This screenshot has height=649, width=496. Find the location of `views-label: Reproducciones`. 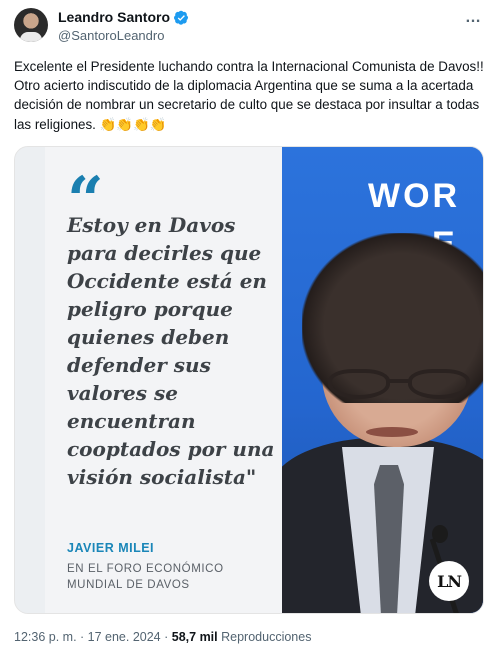

views-label: Reproducciones is located at coordinates (266, 637).